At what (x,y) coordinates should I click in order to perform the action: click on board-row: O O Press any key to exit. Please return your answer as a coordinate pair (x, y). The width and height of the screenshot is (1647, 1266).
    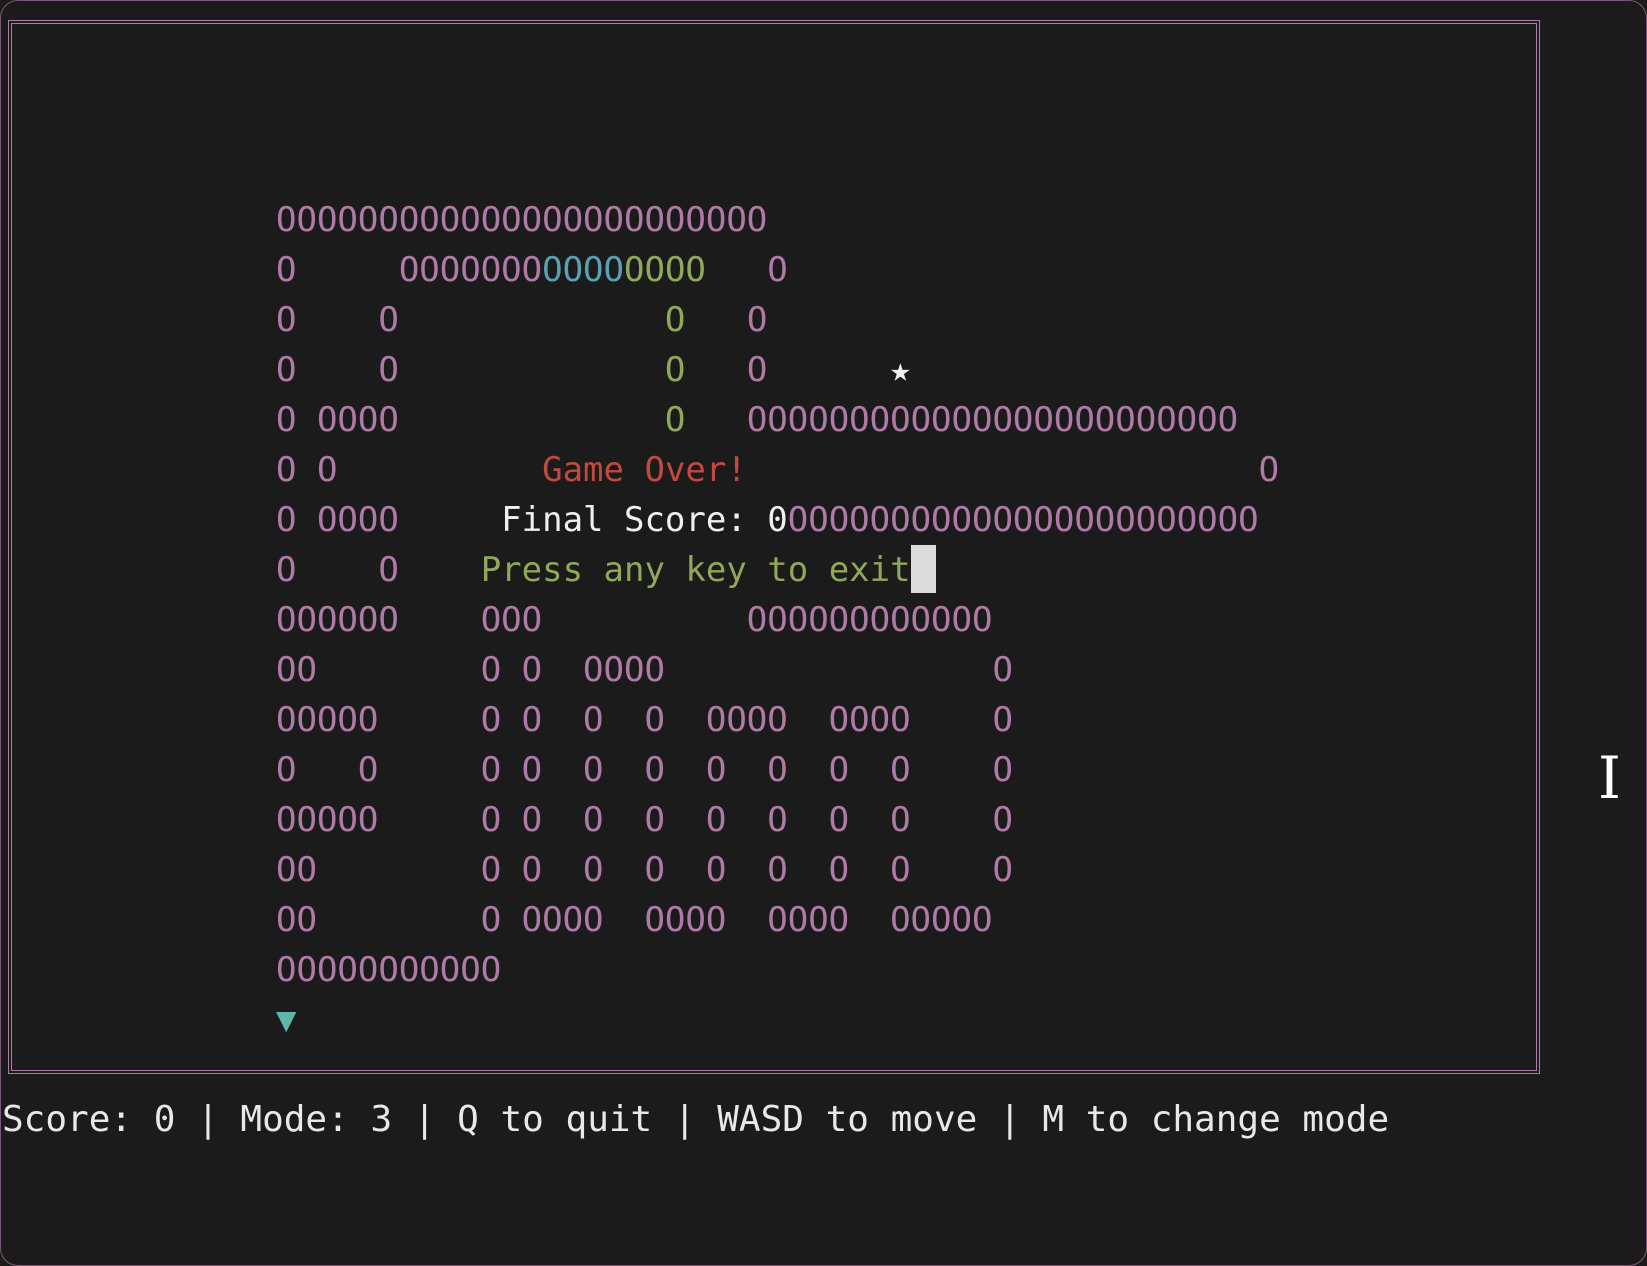
    Looking at the image, I should click on (777, 570).